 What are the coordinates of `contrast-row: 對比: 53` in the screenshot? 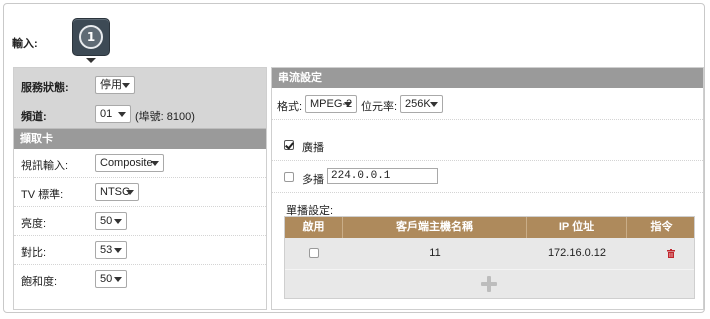 It's located at (140, 250).